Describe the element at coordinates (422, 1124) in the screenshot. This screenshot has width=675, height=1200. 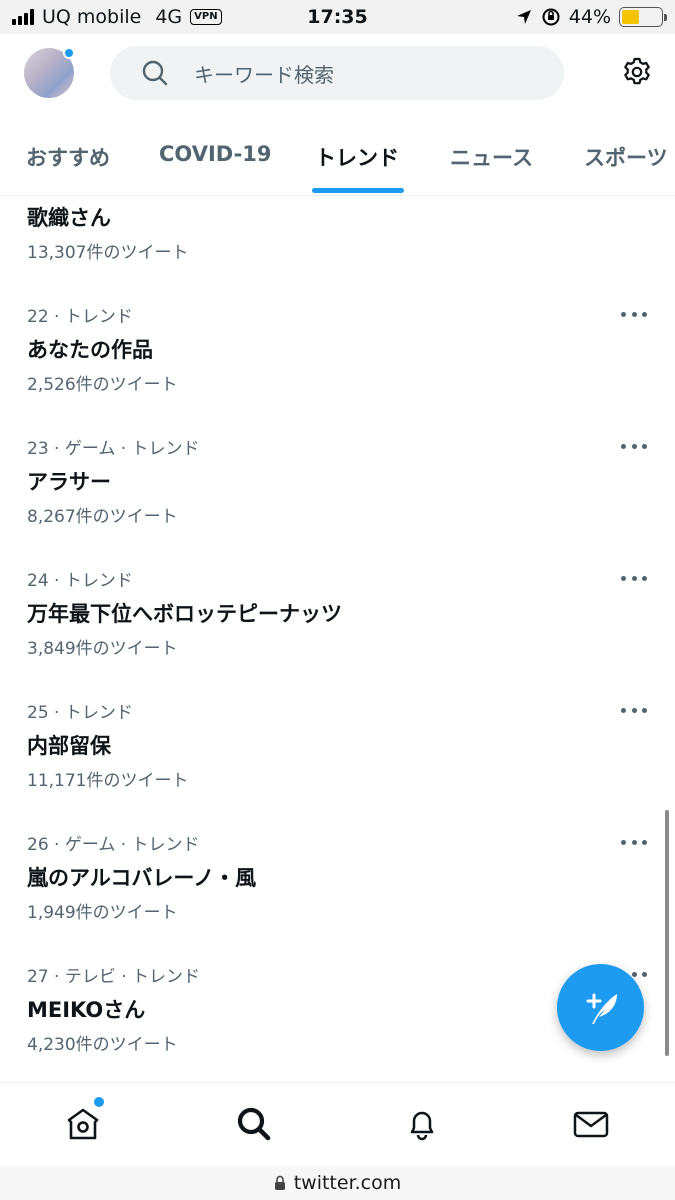
I see `bell-icon` at that location.